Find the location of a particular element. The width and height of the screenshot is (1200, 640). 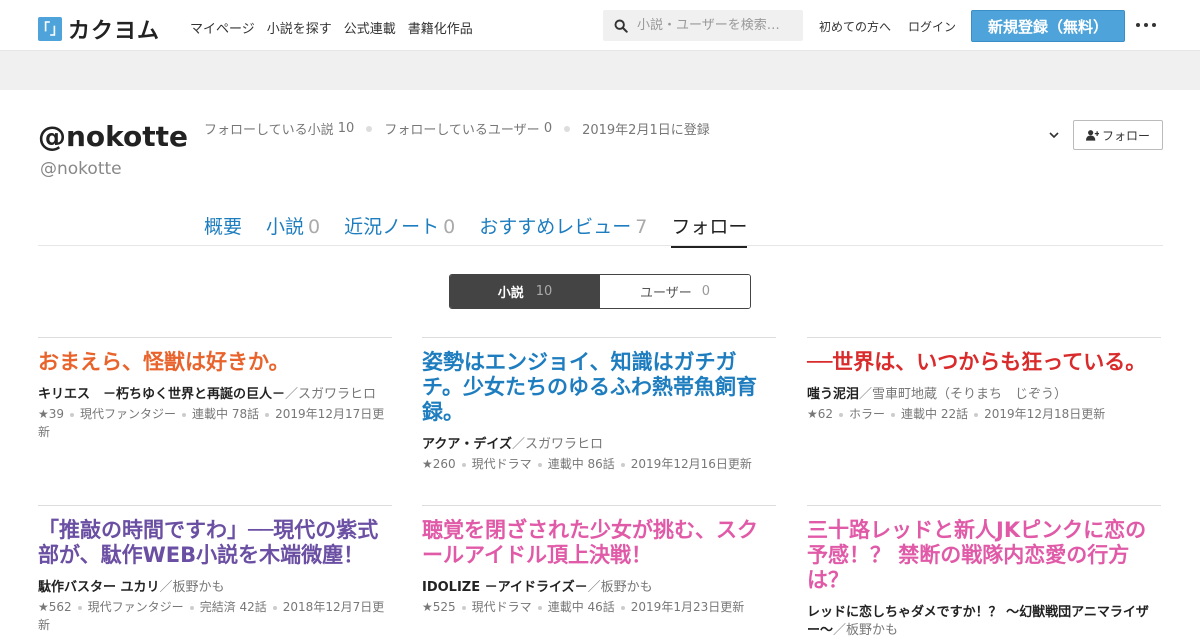

global-nav: マイページ 小説を探す 公式連載 書籍化作品 is located at coordinates (331, 27).